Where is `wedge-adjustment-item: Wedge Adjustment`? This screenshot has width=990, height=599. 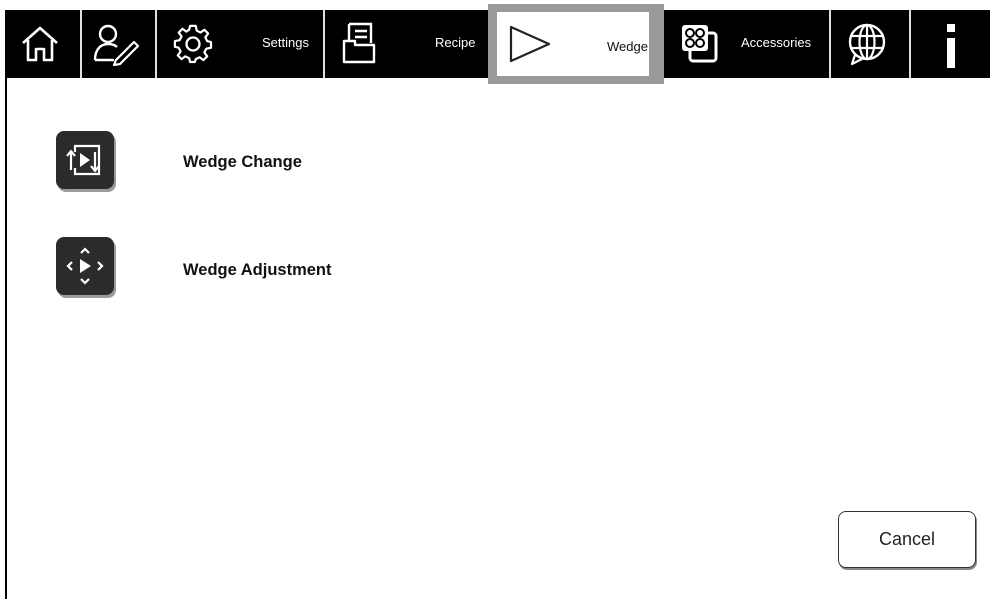 wedge-adjustment-item: Wedge Adjustment is located at coordinates (221, 267).